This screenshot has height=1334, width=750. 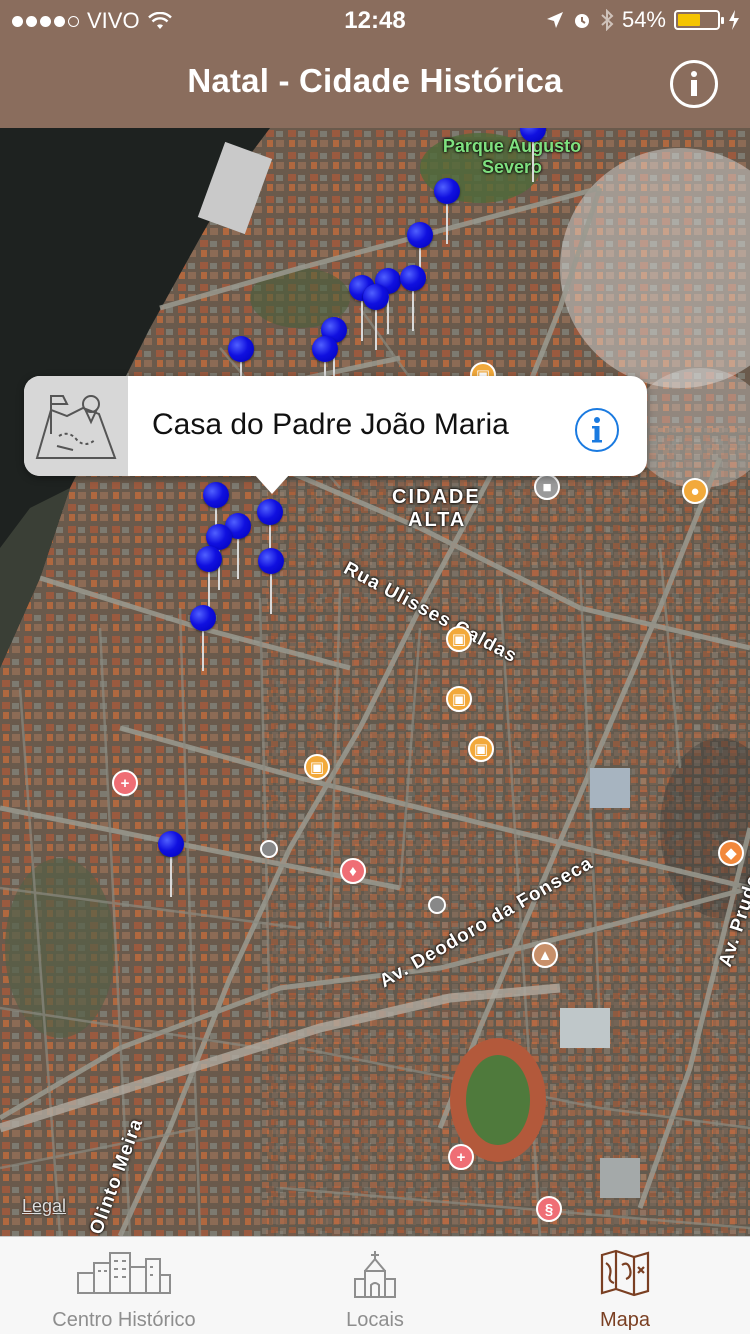 I want to click on pet-poi-icon: ●, so click(x=695, y=491).